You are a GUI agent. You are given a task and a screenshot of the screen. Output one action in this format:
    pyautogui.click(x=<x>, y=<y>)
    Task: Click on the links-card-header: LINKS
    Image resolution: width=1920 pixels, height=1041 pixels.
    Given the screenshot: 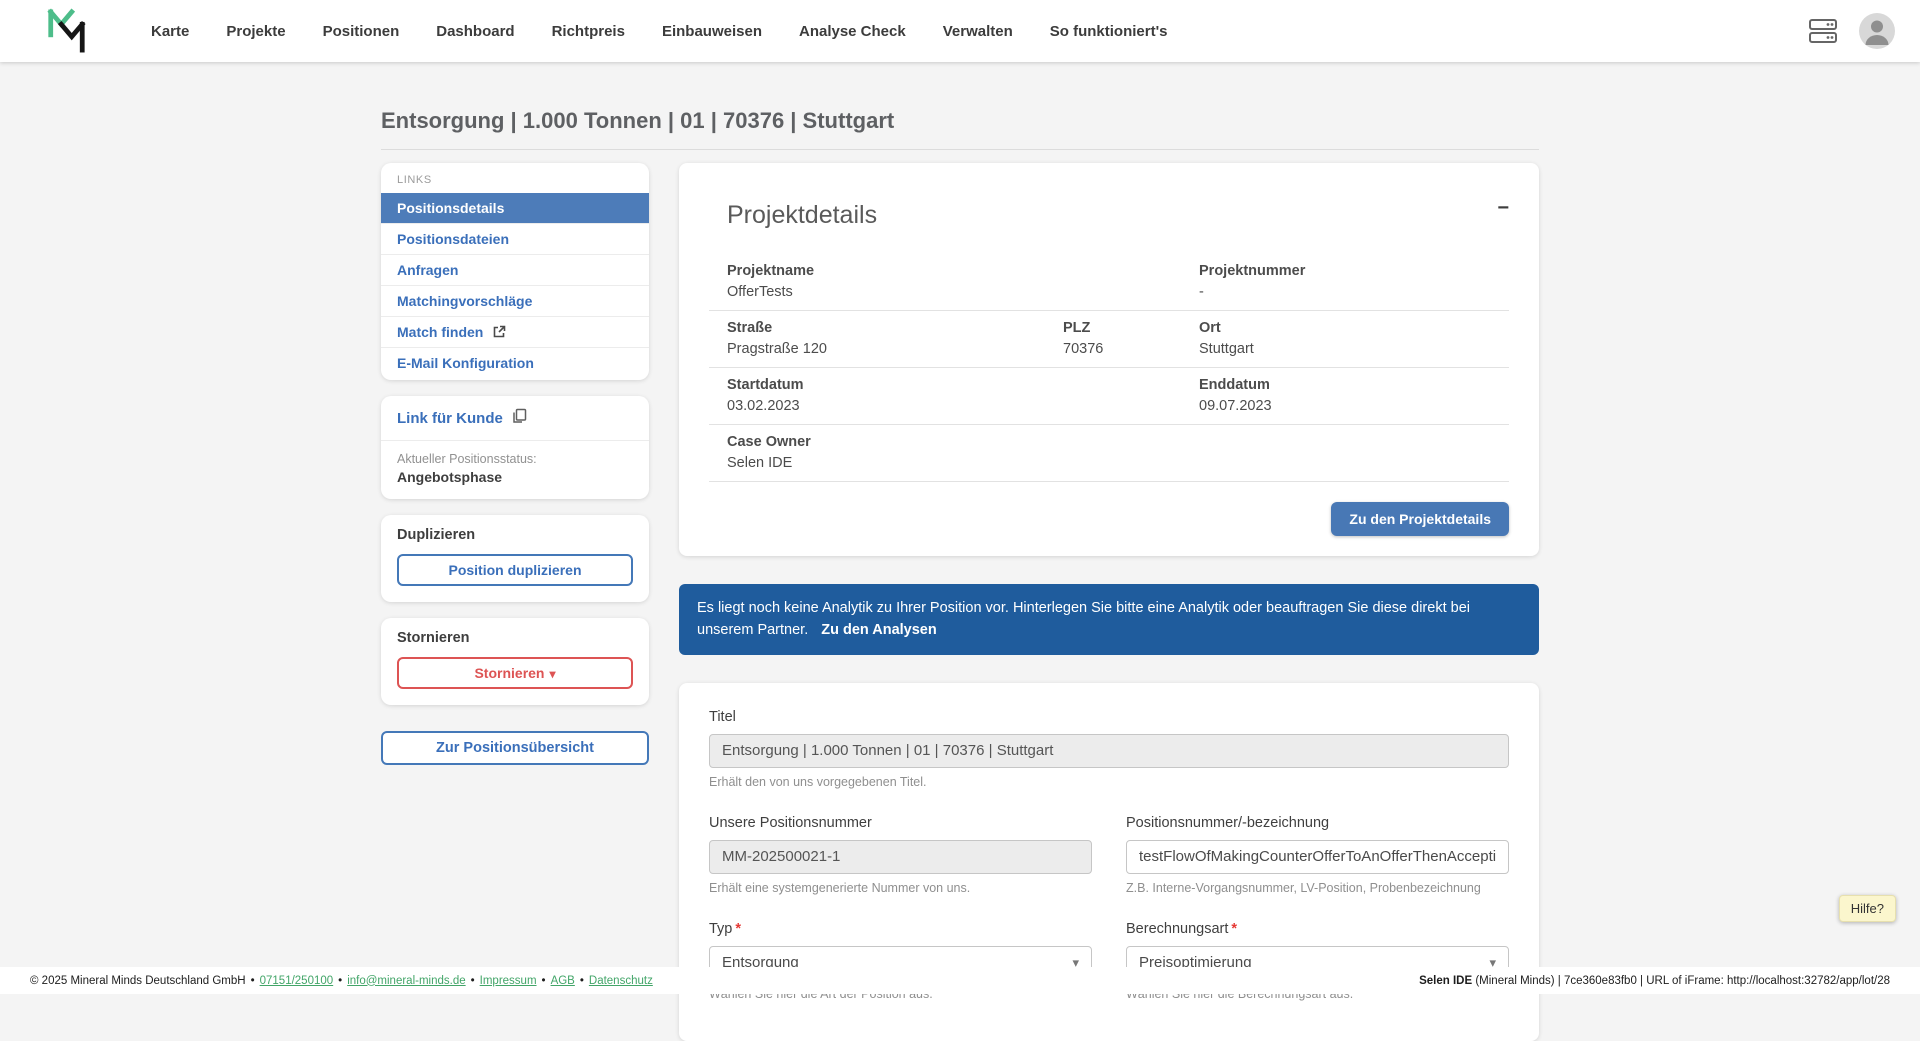 What is the action you would take?
    pyautogui.click(x=515, y=178)
    